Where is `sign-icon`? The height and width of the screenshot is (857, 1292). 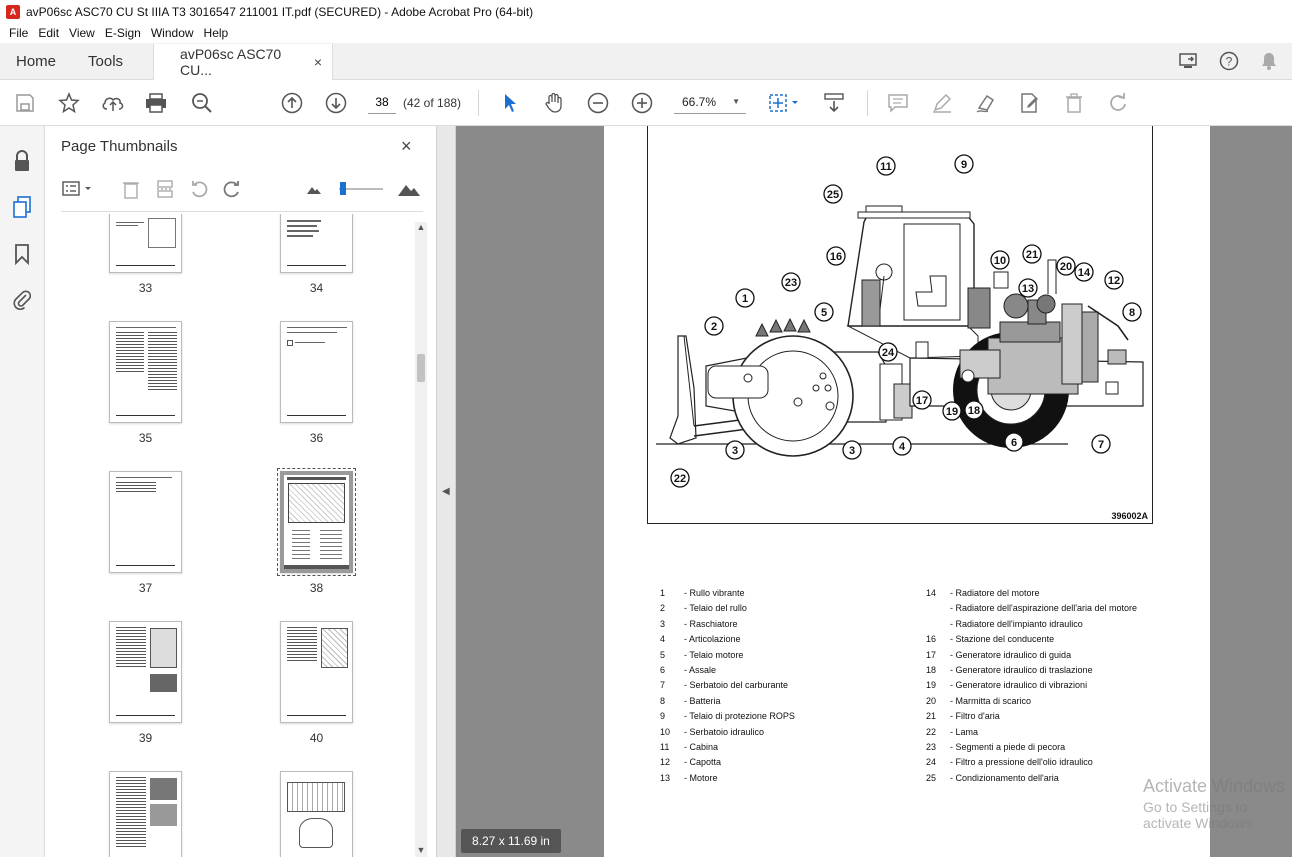 sign-icon is located at coordinates (986, 103).